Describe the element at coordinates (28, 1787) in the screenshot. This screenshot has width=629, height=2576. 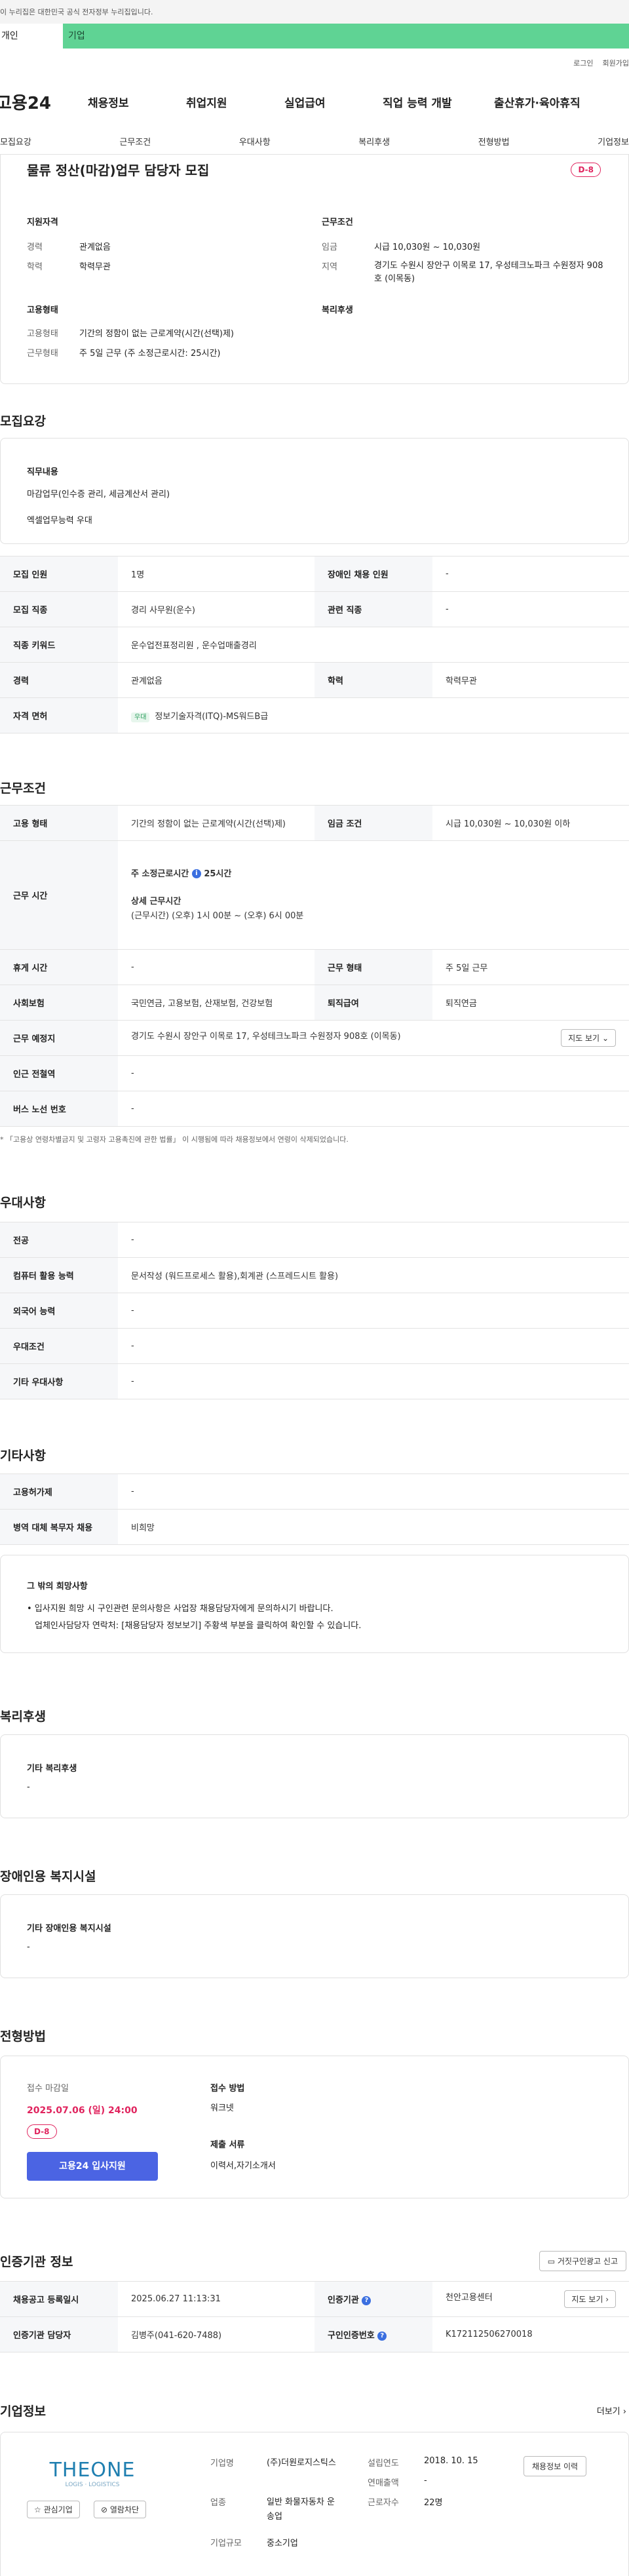
I see `welfare-value: -` at that location.